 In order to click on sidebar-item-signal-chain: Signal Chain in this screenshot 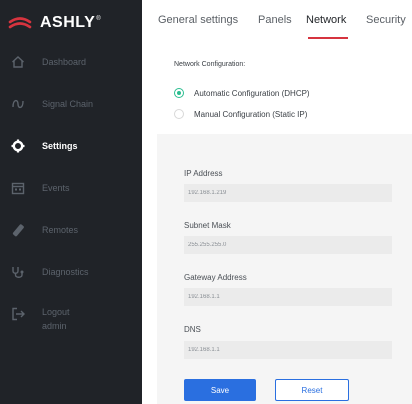, I will do `click(71, 104)`.